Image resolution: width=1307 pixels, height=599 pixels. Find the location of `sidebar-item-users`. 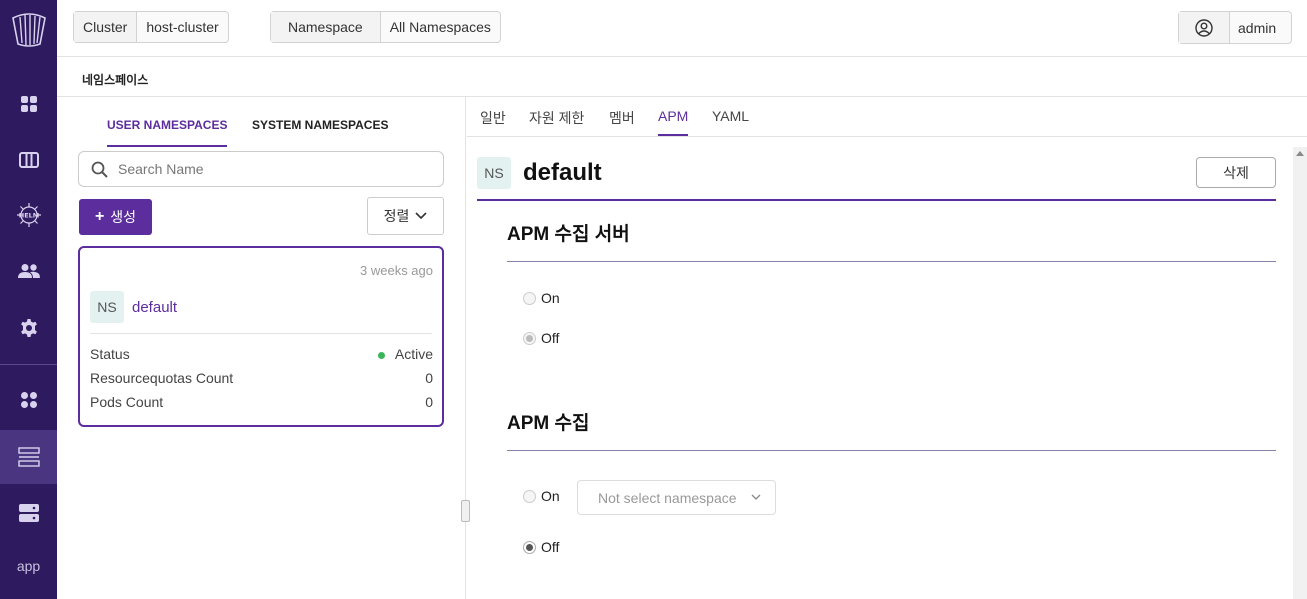

sidebar-item-users is located at coordinates (28, 271).